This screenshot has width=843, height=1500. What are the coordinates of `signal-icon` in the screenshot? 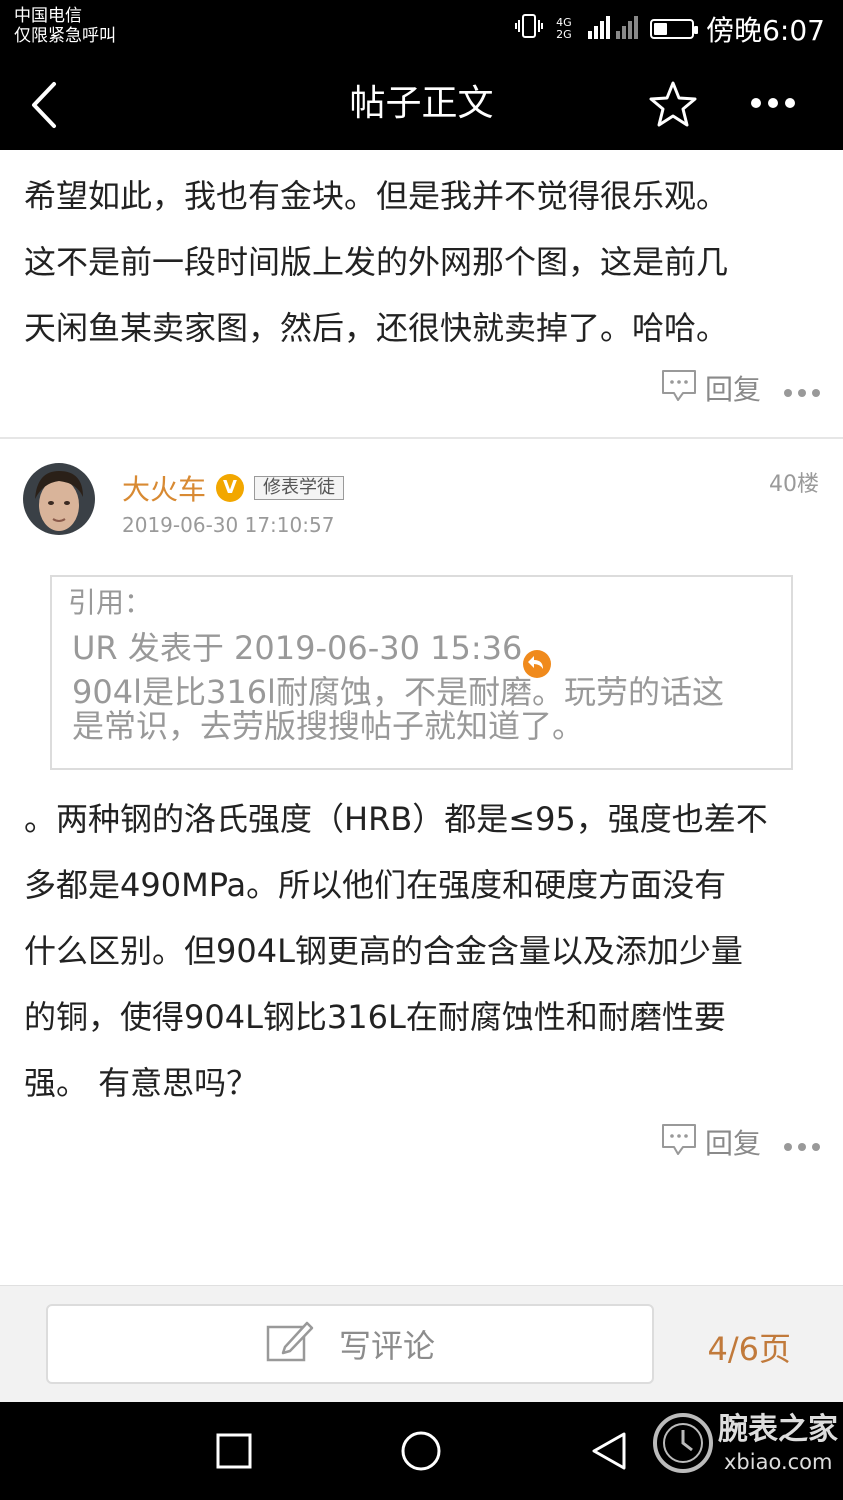 It's located at (613, 29).